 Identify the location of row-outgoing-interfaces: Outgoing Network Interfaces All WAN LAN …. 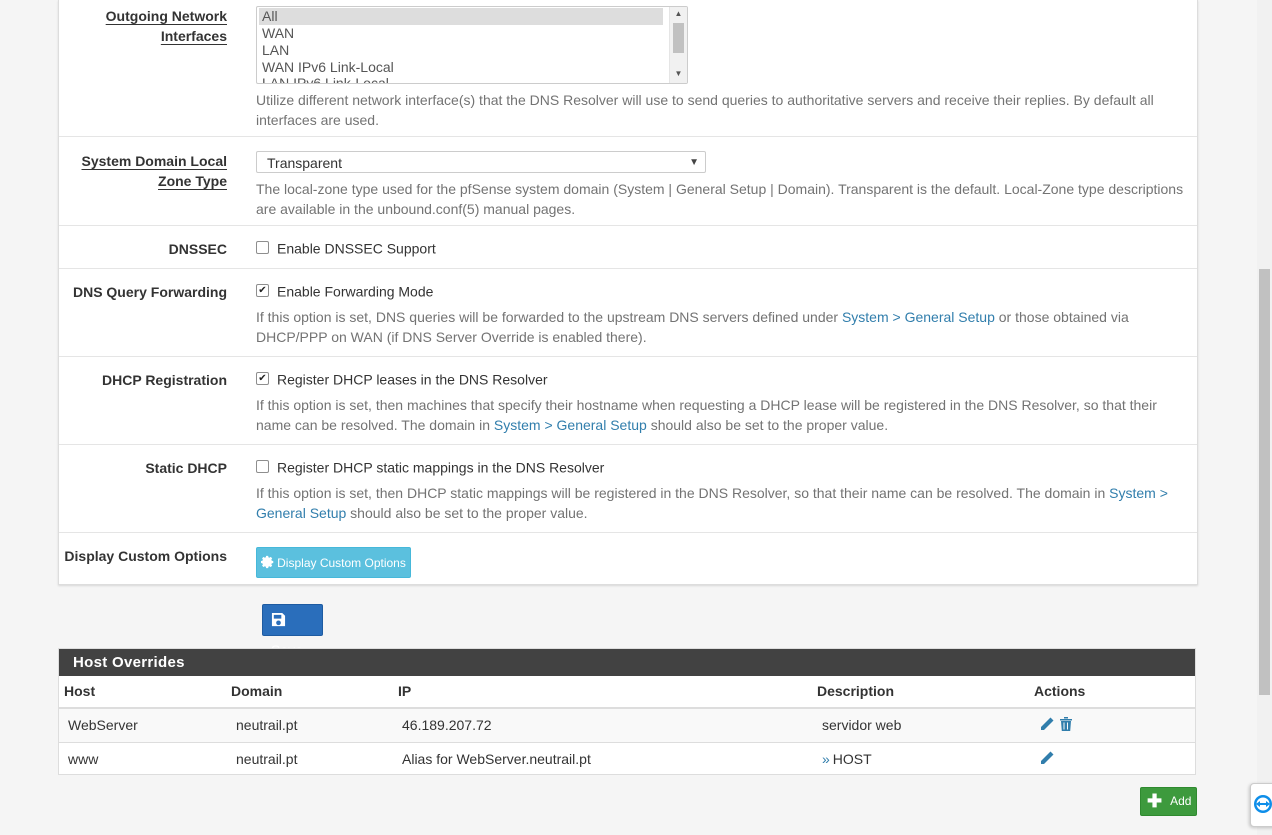
(628, 68).